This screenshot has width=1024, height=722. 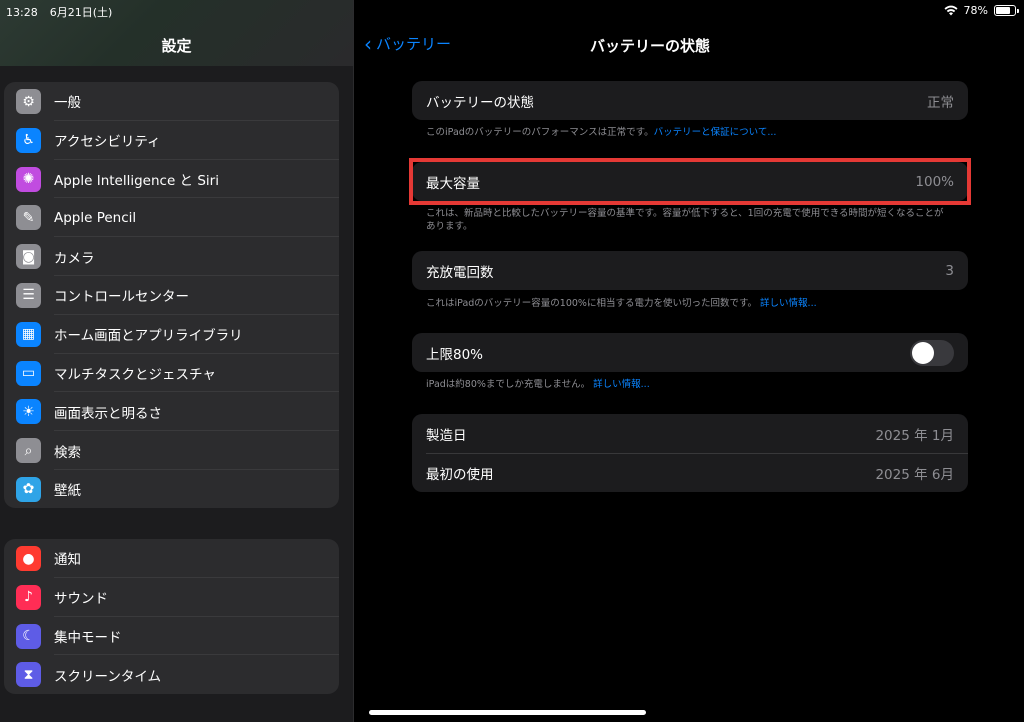 What do you see at coordinates (171, 636) in the screenshot?
I see `sidebar-item: ☾ 集中モード` at bounding box center [171, 636].